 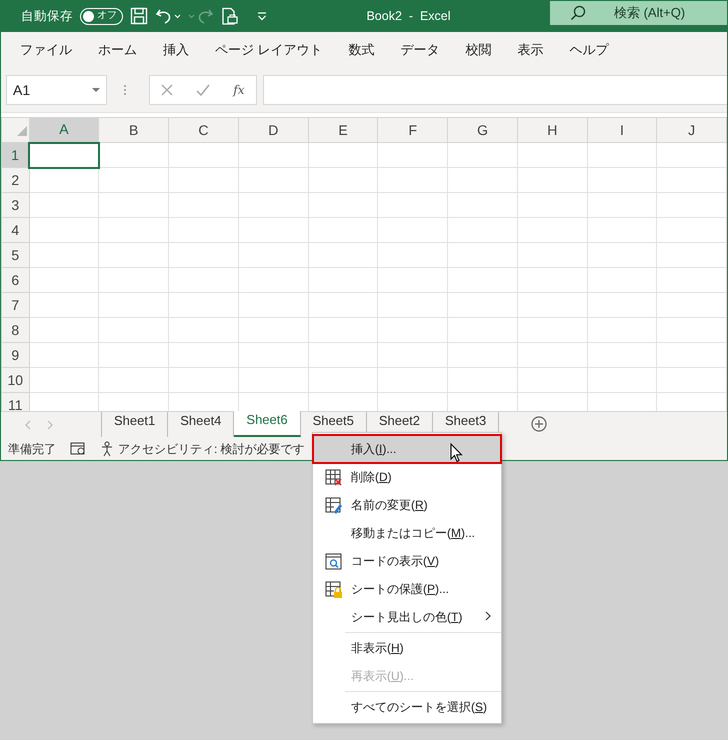 I want to click on add-sheet-icon, so click(x=539, y=424).